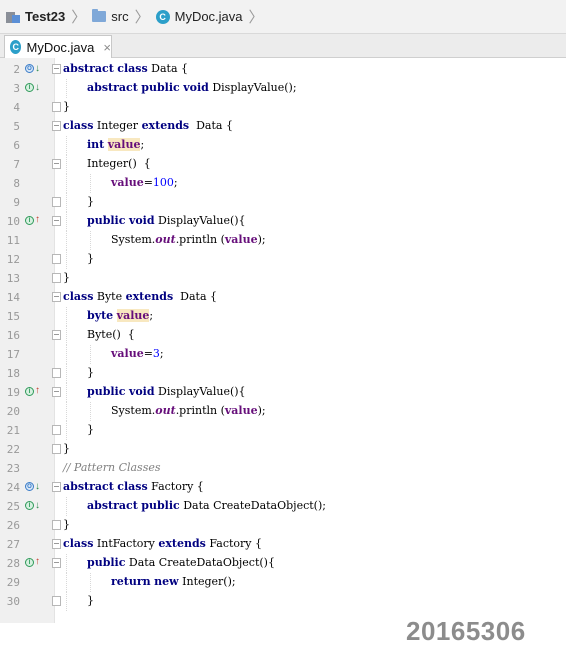 This screenshot has height=647, width=566. I want to click on line-number: 19, so click(13, 392).